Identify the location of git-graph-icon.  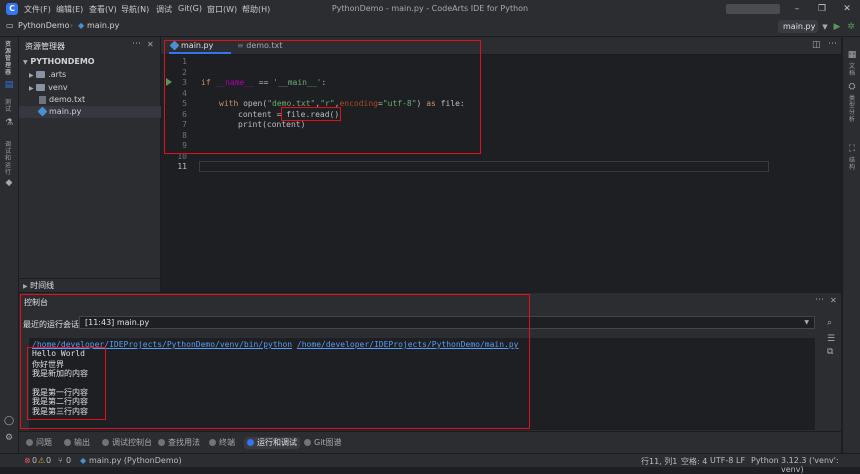
(307, 442).